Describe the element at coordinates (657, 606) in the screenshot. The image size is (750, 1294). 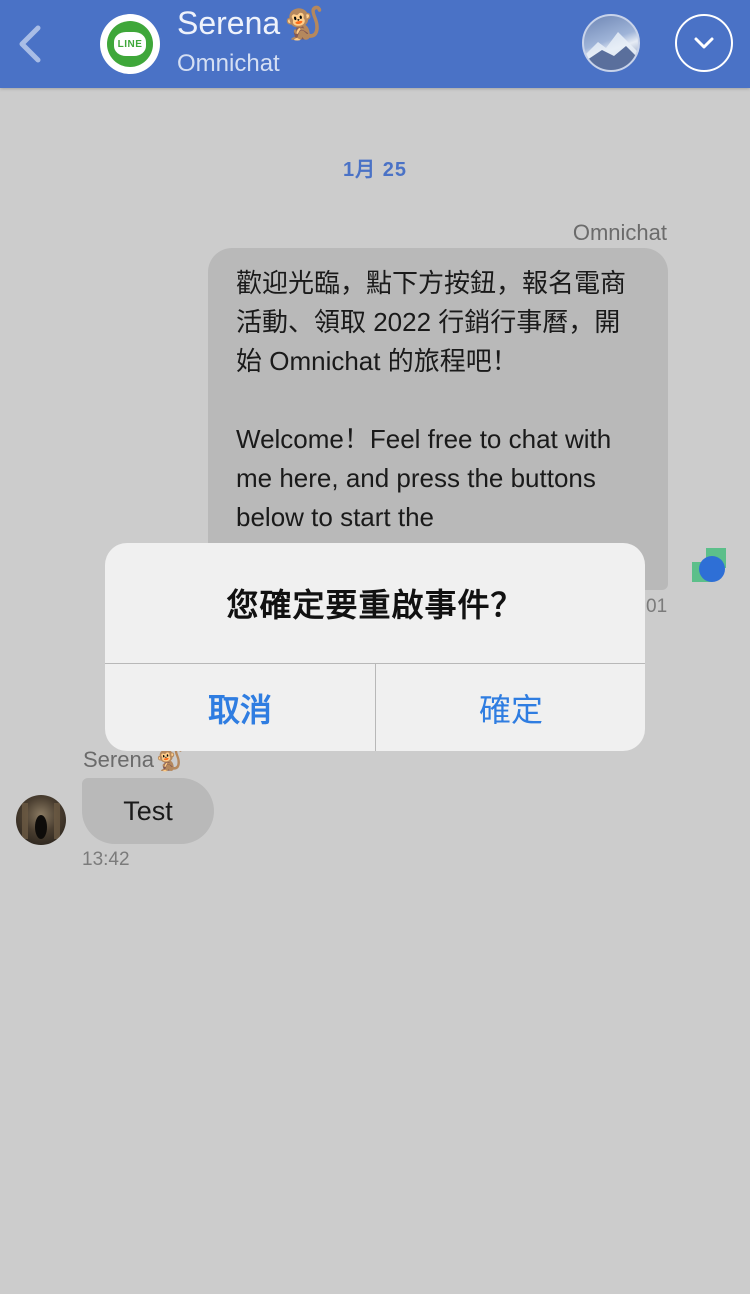
I see `outgoing-timestamp: 01` at that location.